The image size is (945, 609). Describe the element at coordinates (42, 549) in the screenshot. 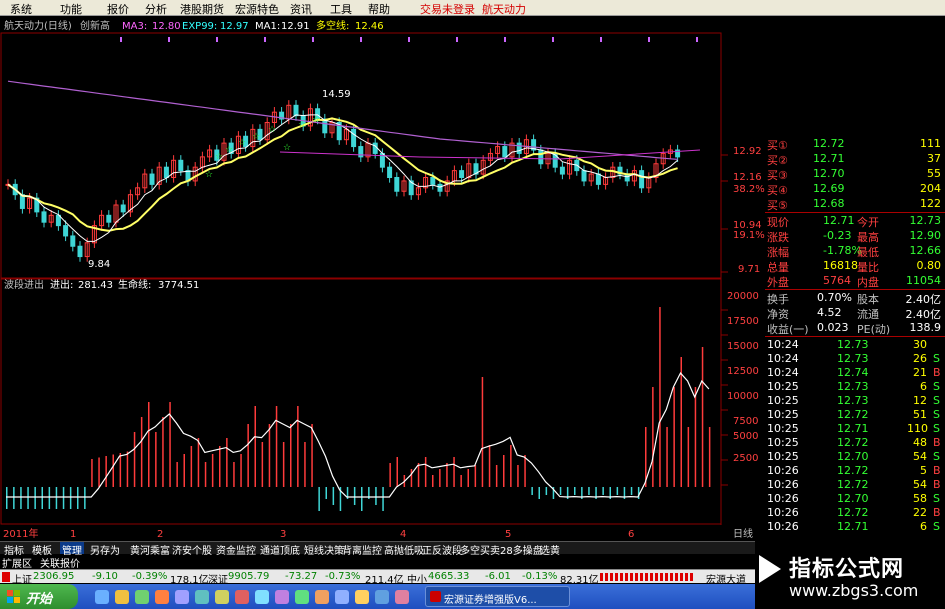

I see `tab-1: 模板` at that location.